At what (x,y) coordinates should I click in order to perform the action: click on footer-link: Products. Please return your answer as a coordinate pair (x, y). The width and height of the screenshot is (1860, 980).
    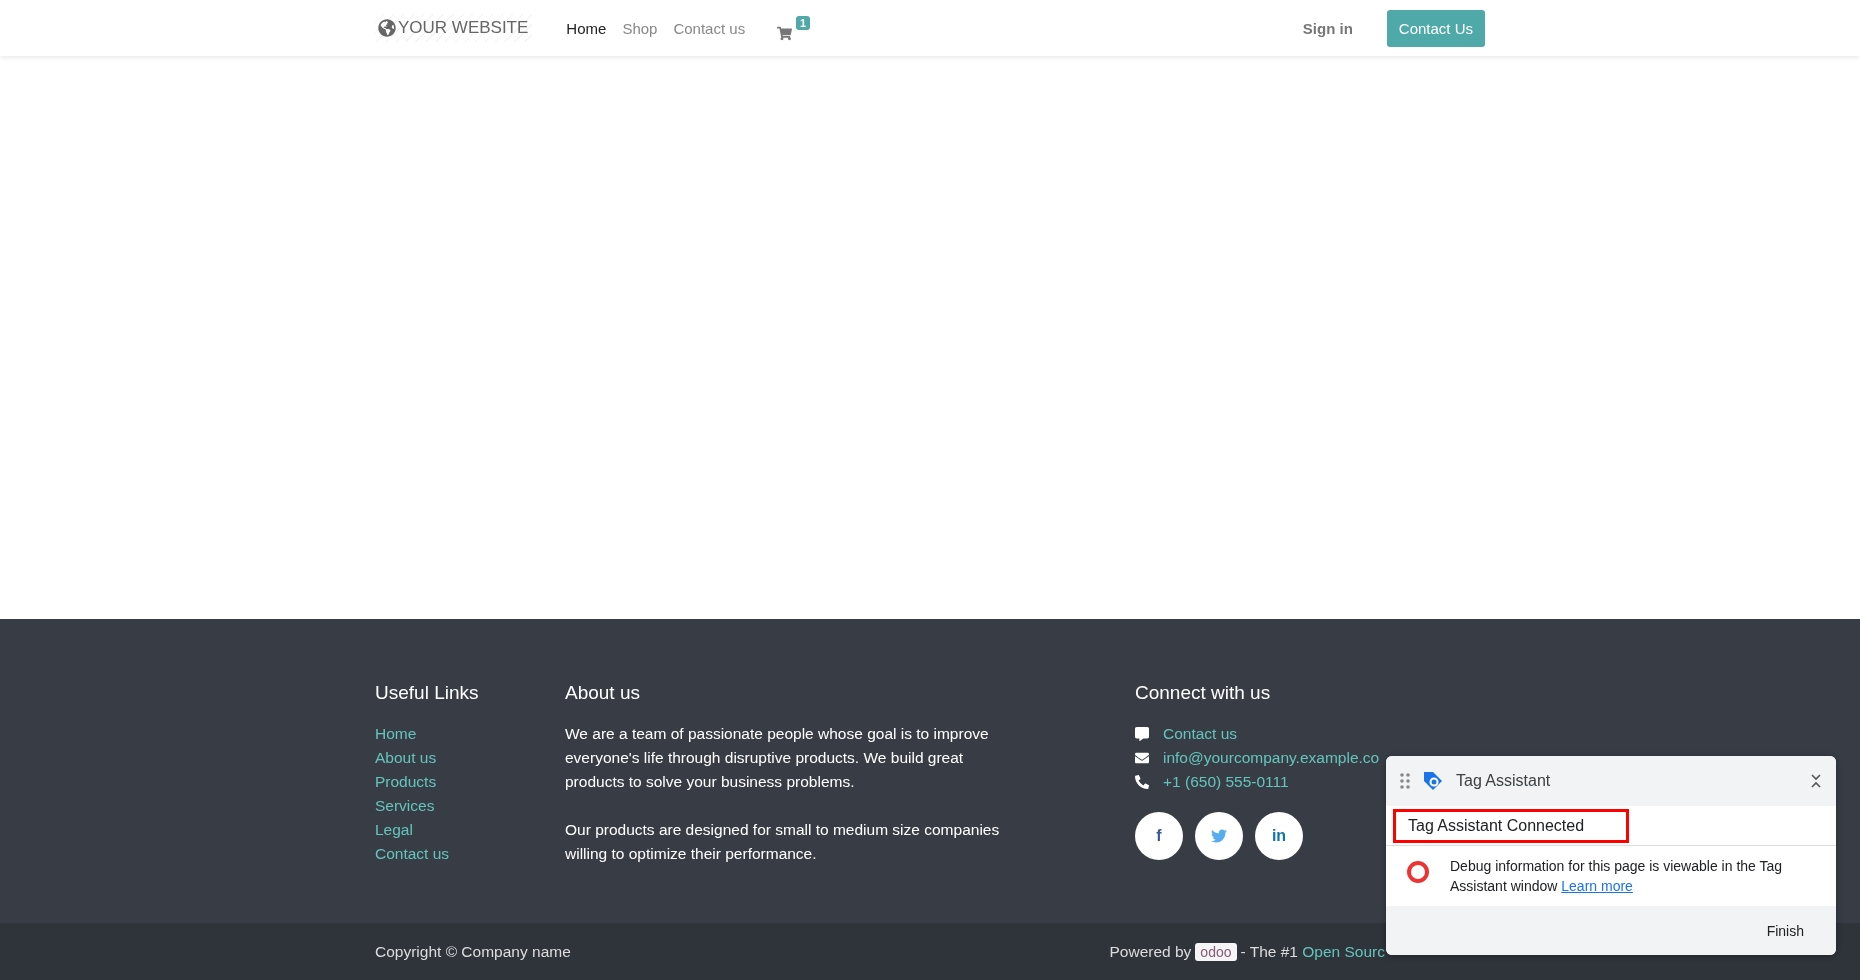
    Looking at the image, I should click on (470, 782).